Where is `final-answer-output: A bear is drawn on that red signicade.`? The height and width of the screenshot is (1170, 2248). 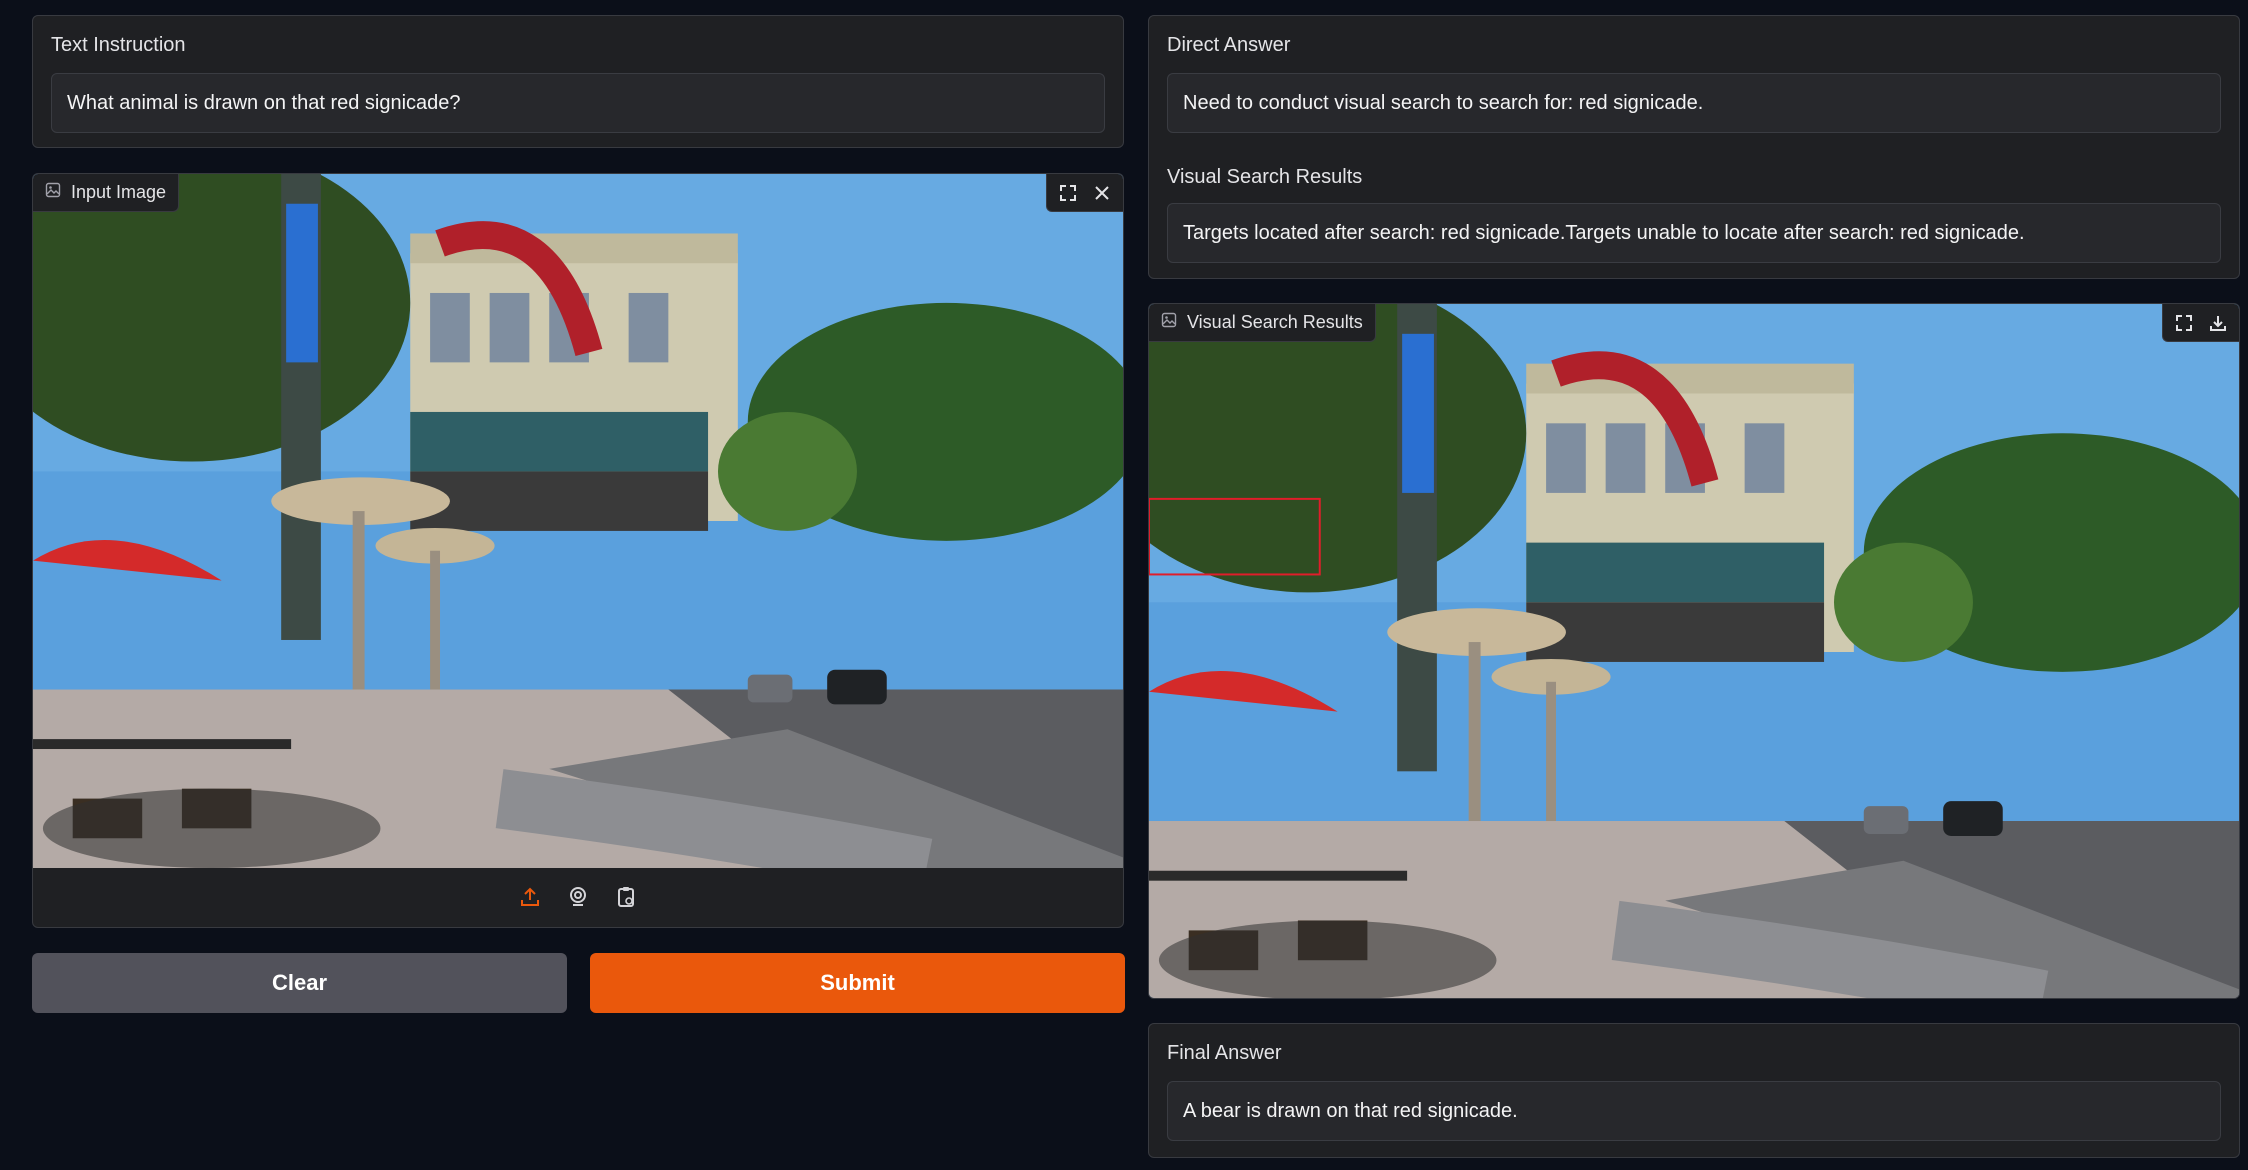 final-answer-output: A bear is drawn on that red signicade. is located at coordinates (1694, 1111).